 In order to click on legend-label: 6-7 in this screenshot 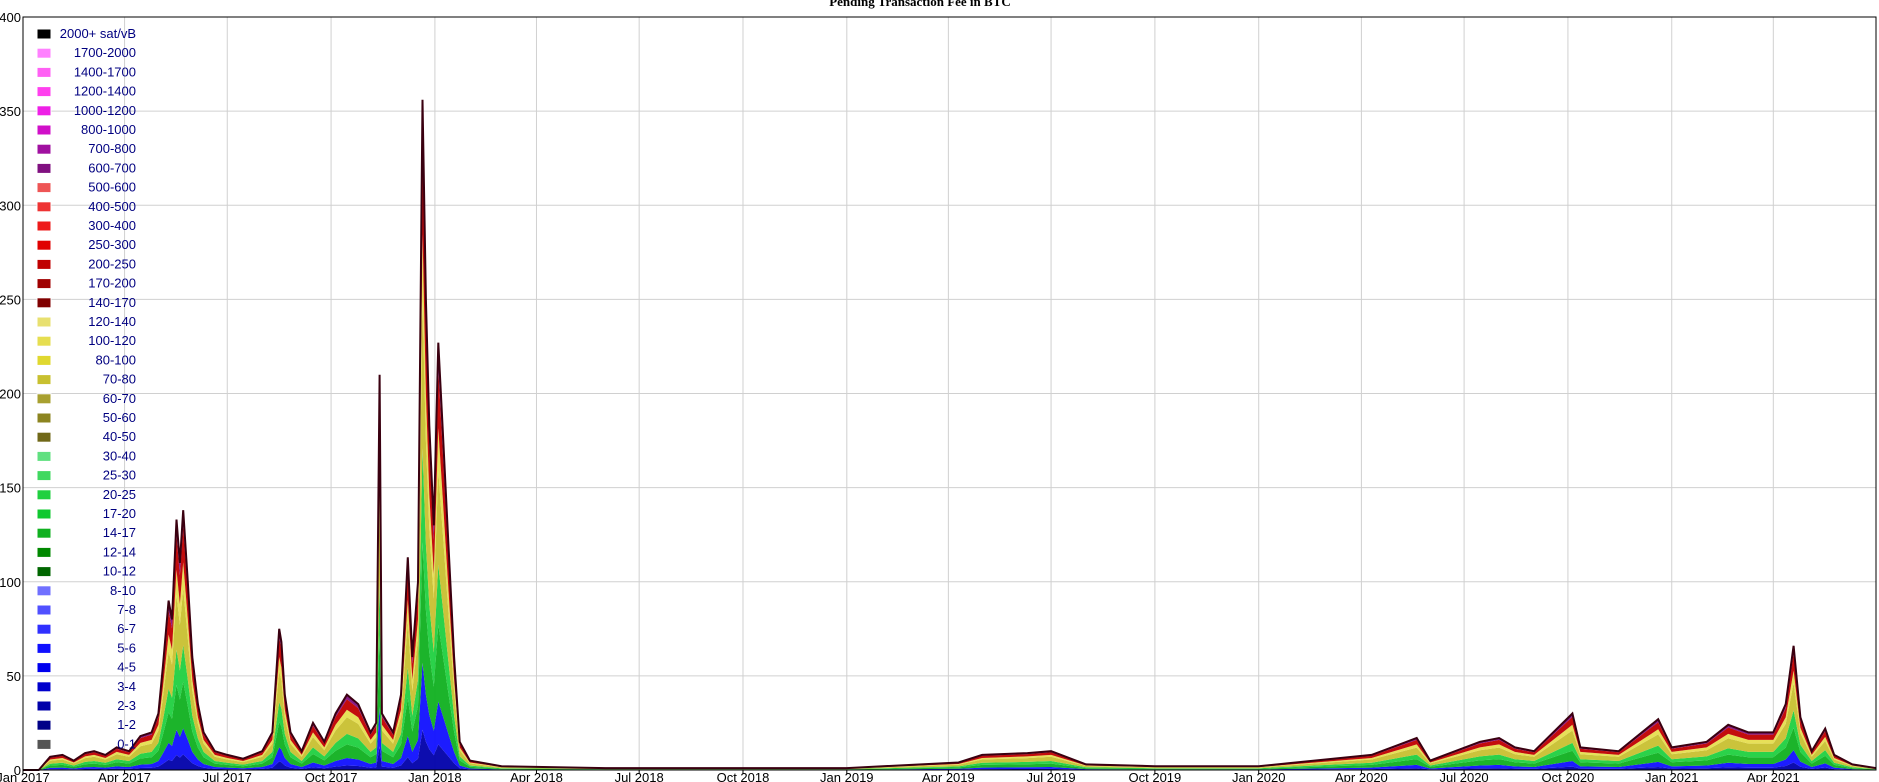, I will do `click(126, 628)`.